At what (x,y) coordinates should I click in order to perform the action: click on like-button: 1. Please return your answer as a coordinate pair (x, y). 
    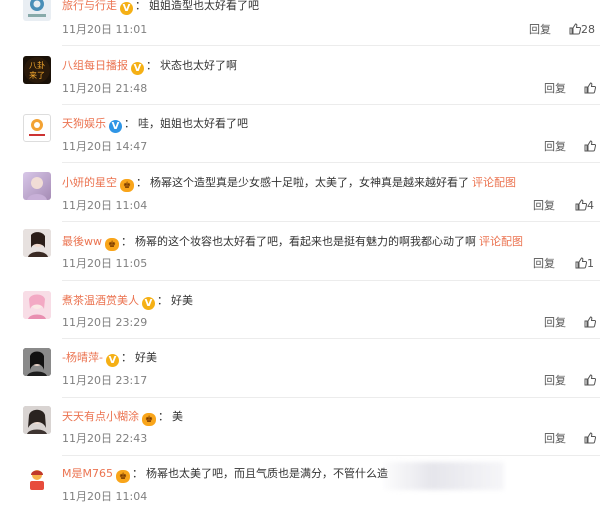
    Looking at the image, I should click on (584, 264).